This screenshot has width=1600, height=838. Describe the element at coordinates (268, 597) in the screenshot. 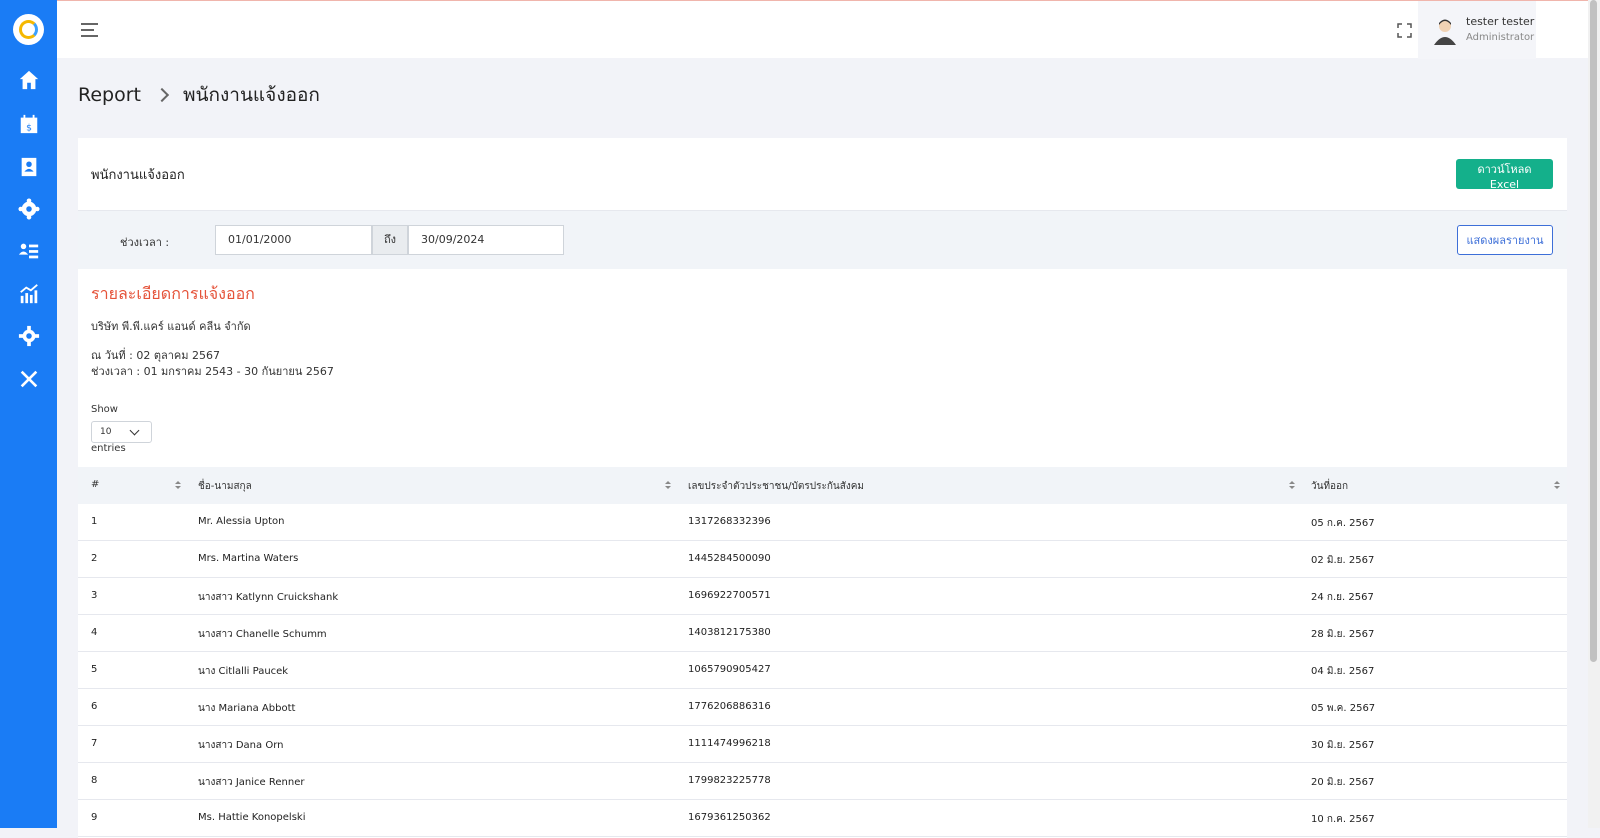

I see `row-name: นางสาว Katlynn Cruickshank` at that location.